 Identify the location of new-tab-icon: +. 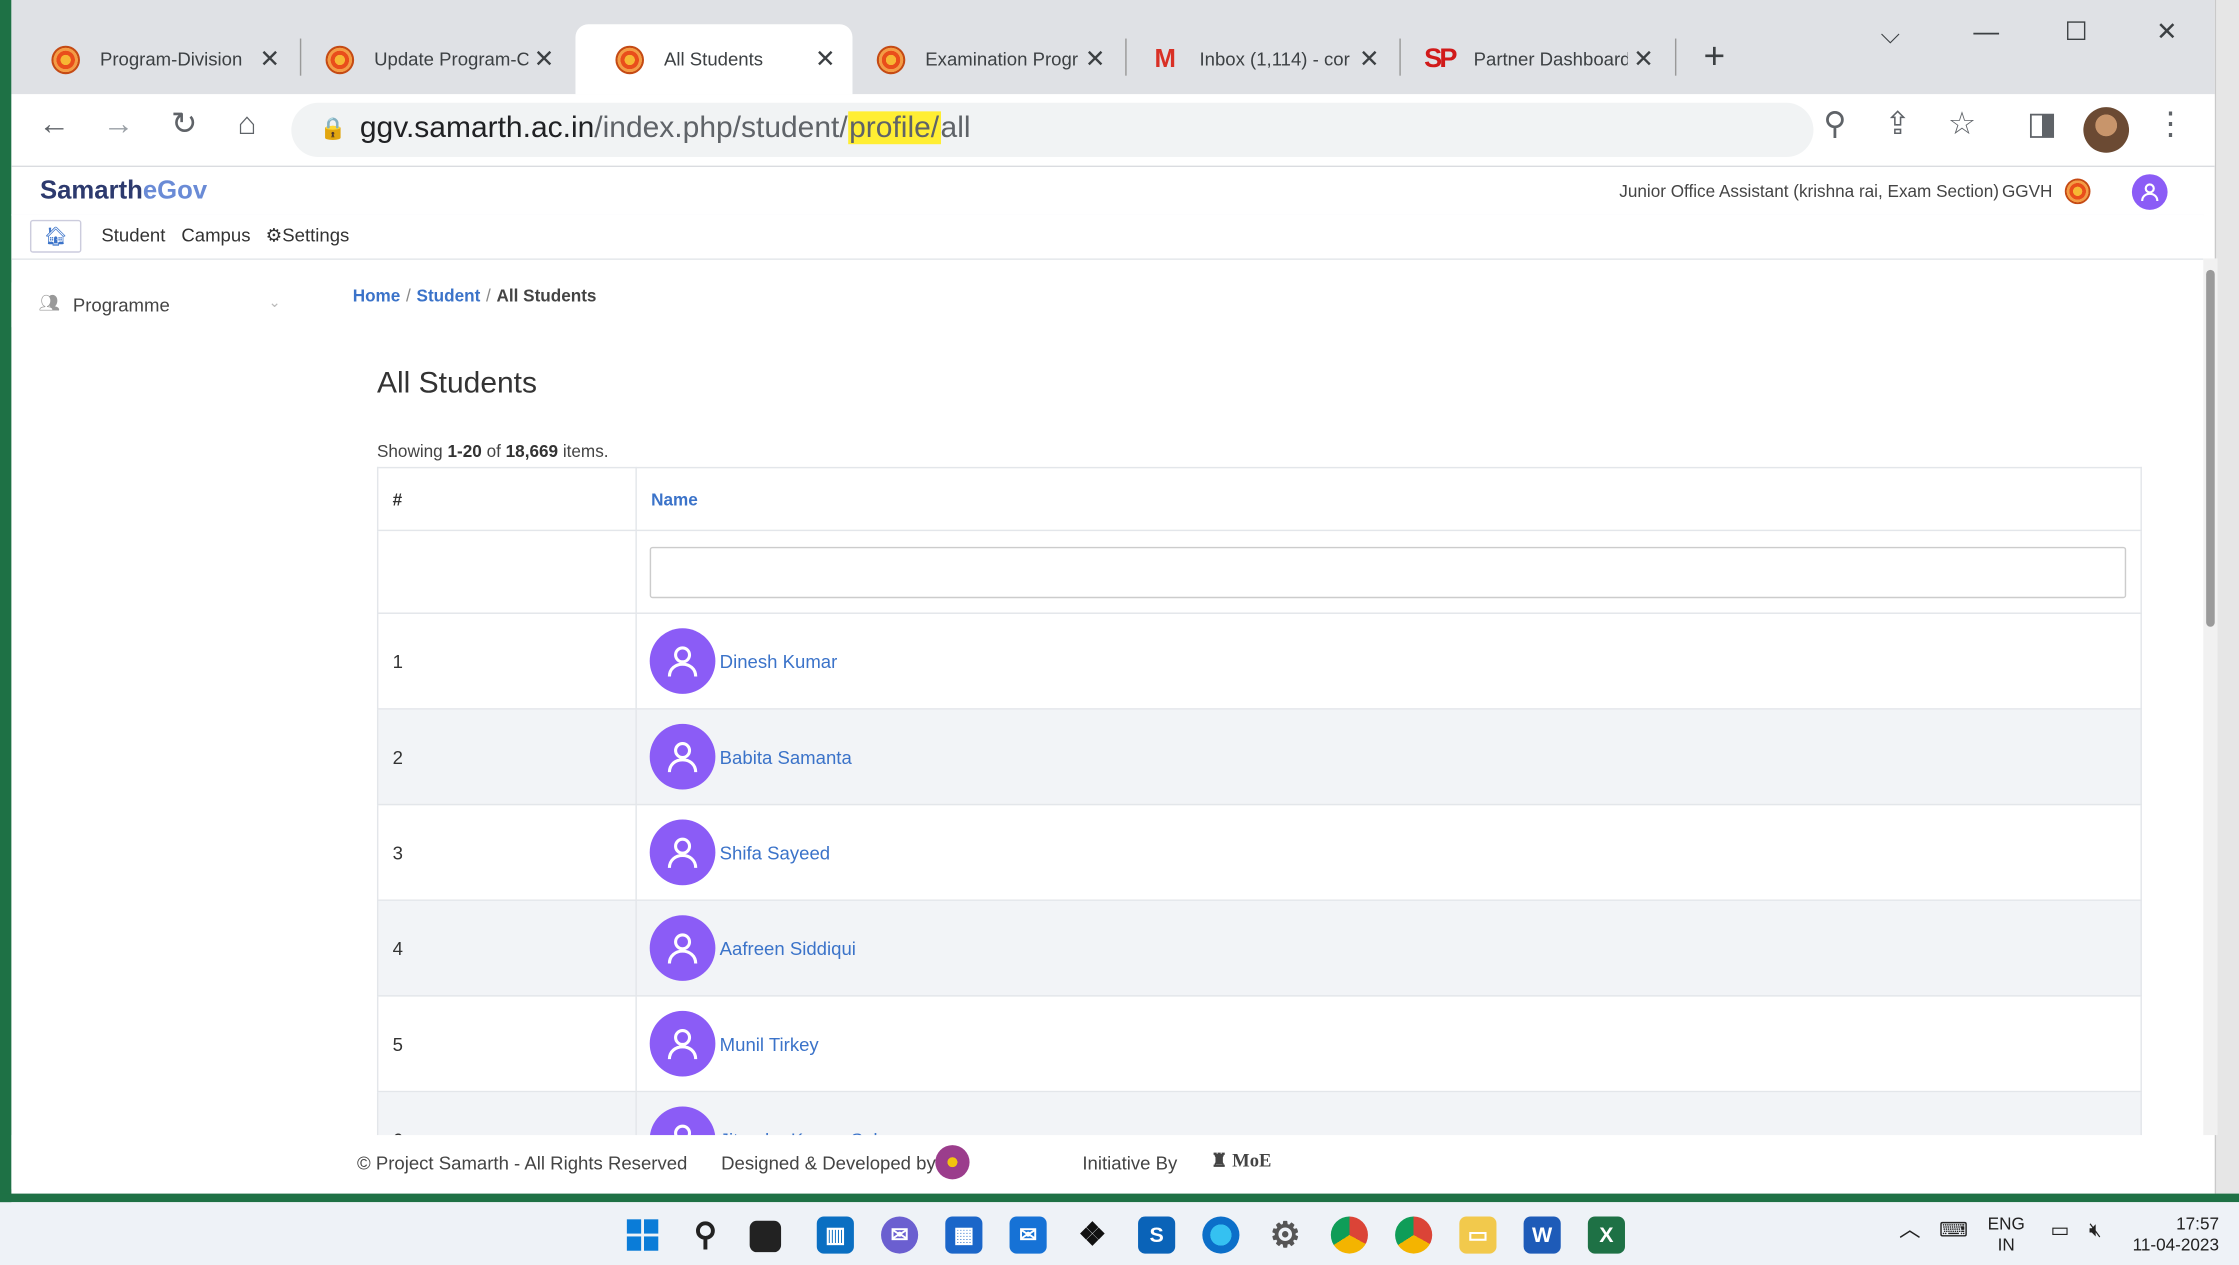
(1715, 56).